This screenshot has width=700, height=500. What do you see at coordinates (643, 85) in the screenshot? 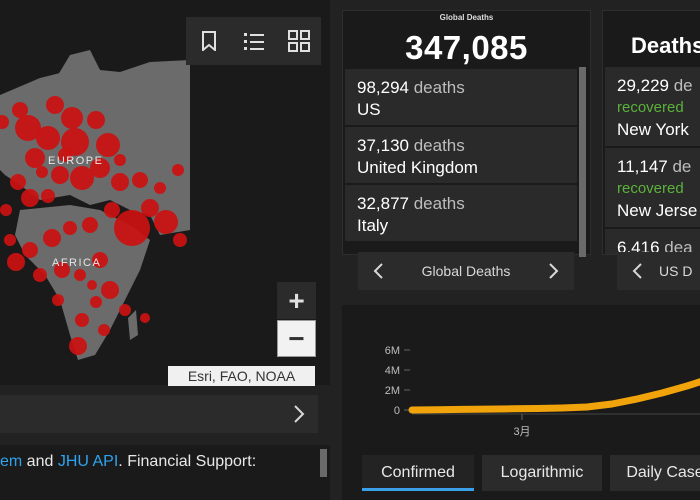
I see `death-count: 29,229` at bounding box center [643, 85].